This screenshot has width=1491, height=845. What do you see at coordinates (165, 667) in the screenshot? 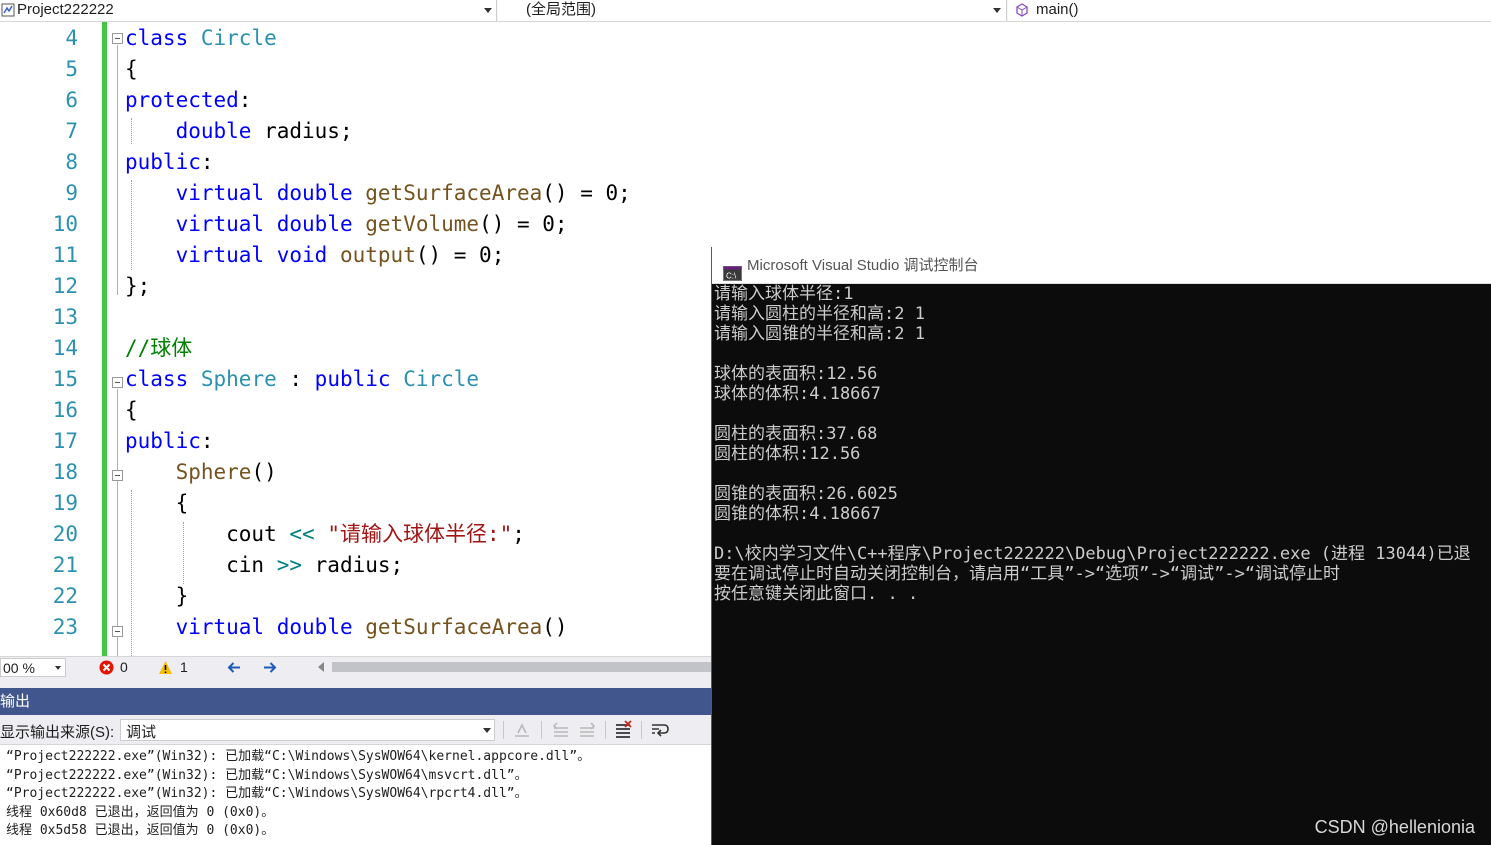
I see `warning-icon` at bounding box center [165, 667].